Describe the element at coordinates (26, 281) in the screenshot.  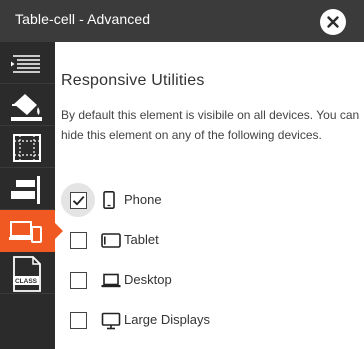
I see `class-icon-text: CLASS` at that location.